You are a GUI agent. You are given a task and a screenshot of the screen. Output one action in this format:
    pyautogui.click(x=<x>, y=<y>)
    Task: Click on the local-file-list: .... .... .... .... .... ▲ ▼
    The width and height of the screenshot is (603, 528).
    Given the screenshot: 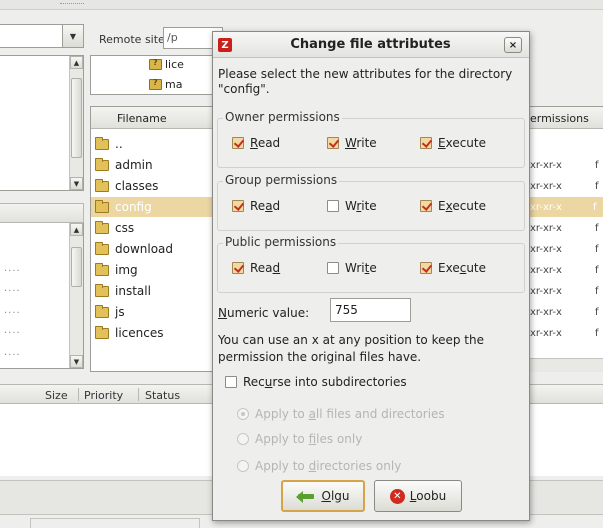 What is the action you would take?
    pyautogui.click(x=42, y=296)
    